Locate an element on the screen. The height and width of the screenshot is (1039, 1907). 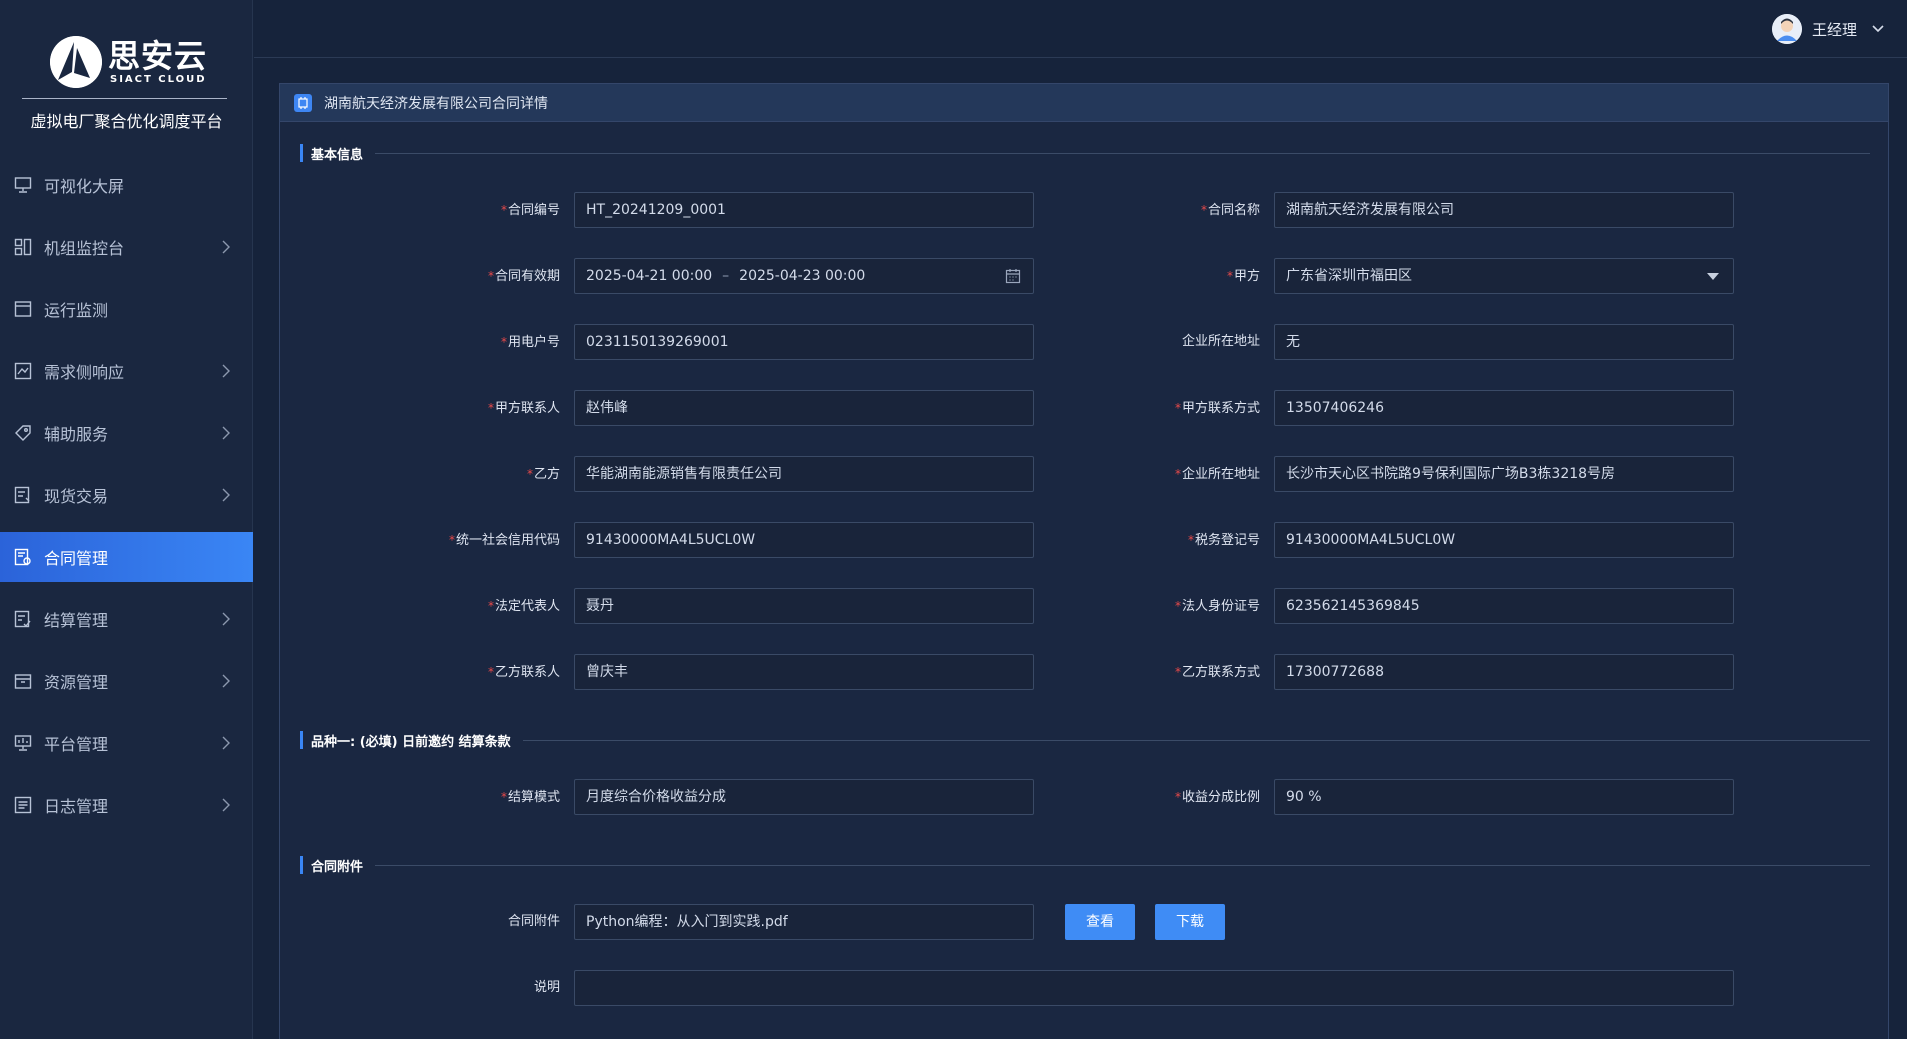
section-basic-info: 基本信息 is located at coordinates (1085, 153).